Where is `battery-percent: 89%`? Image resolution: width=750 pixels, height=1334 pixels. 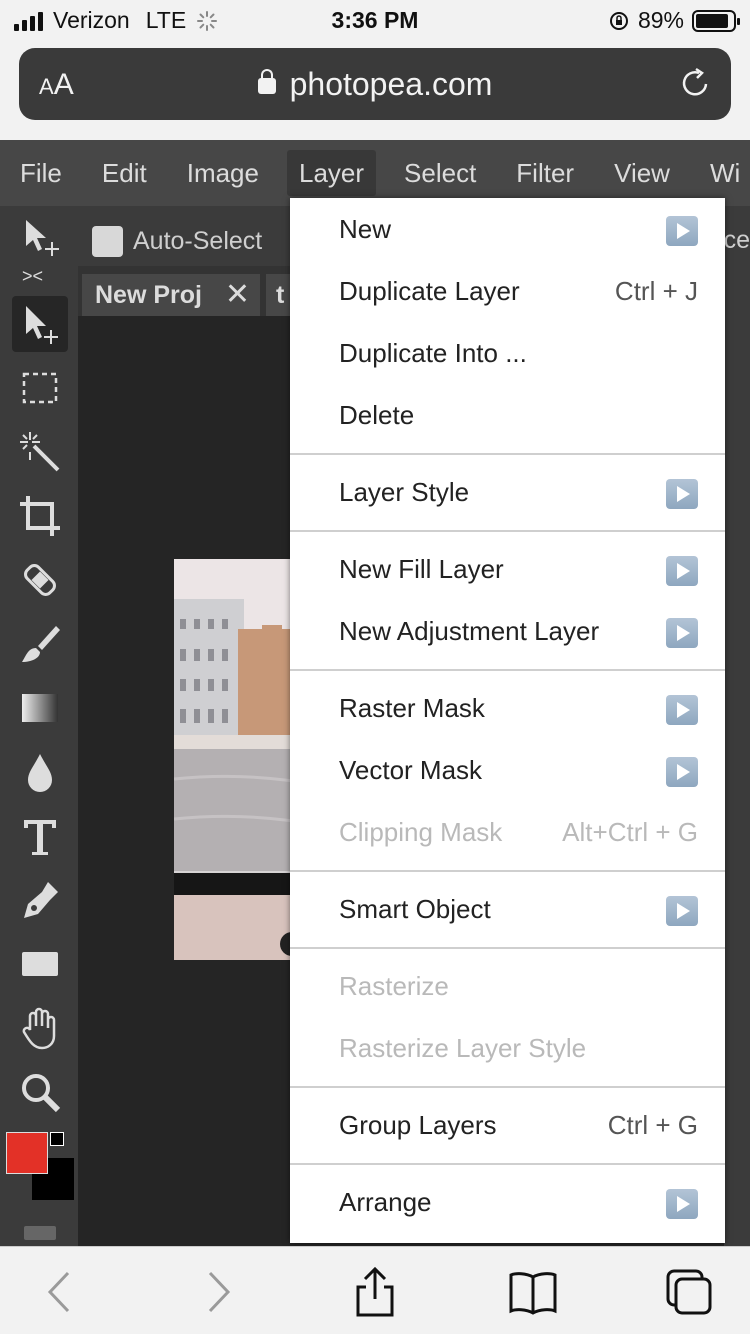 battery-percent: 89% is located at coordinates (660, 20).